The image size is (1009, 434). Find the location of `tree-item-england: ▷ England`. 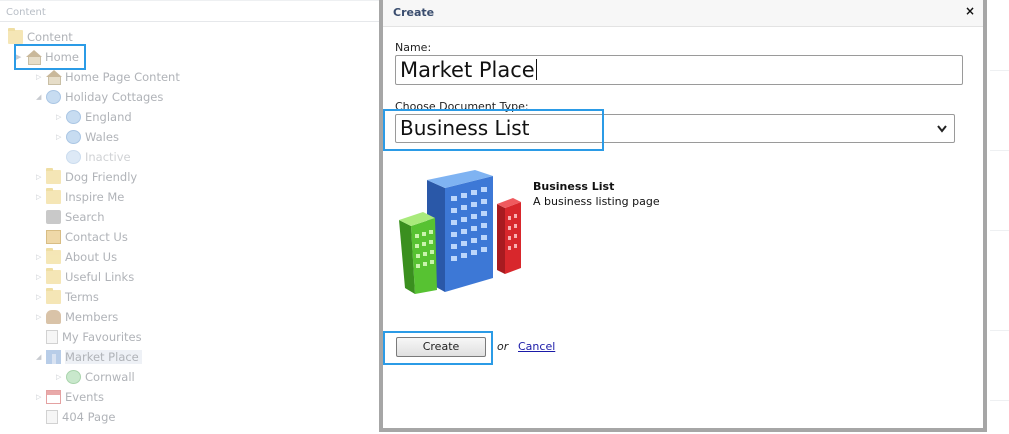

tree-item-england: ▷ England is located at coordinates (94, 117).